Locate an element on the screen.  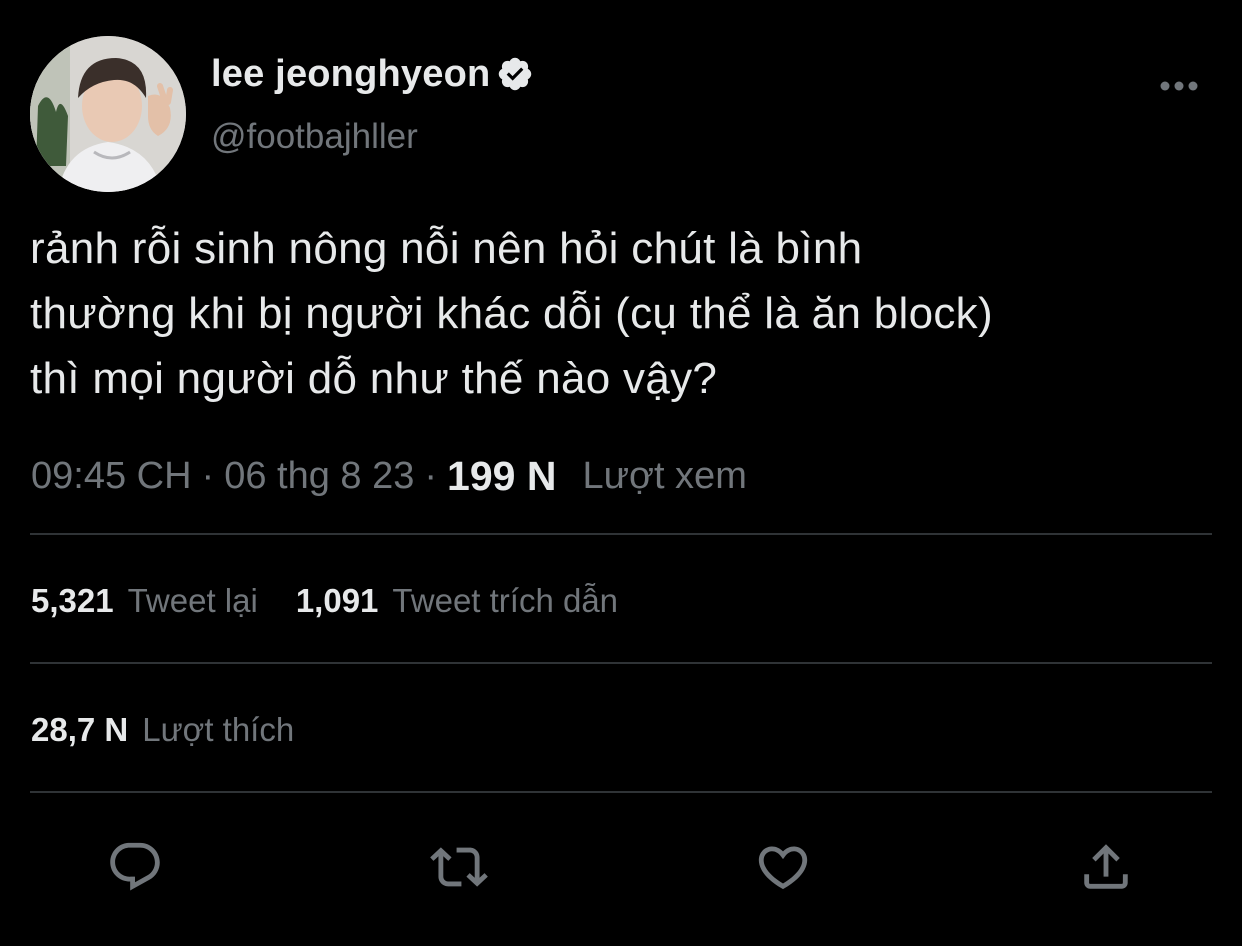
like-button is located at coordinates (783, 867).